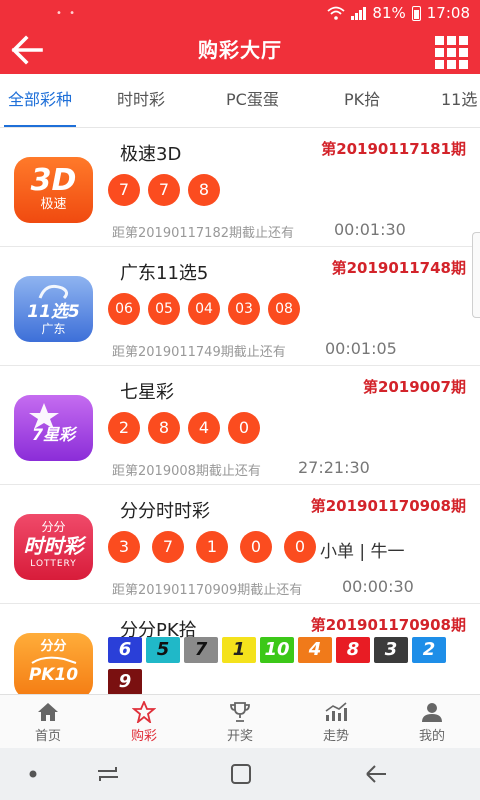  I want to click on lottery-name: 分分时时彩, so click(165, 511).